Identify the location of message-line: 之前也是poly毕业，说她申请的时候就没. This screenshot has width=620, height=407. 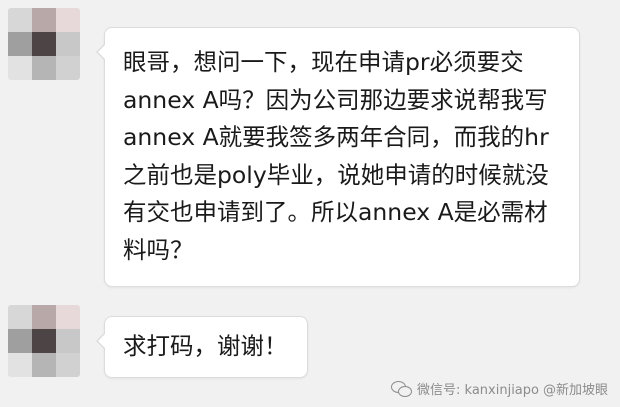
(336, 174).